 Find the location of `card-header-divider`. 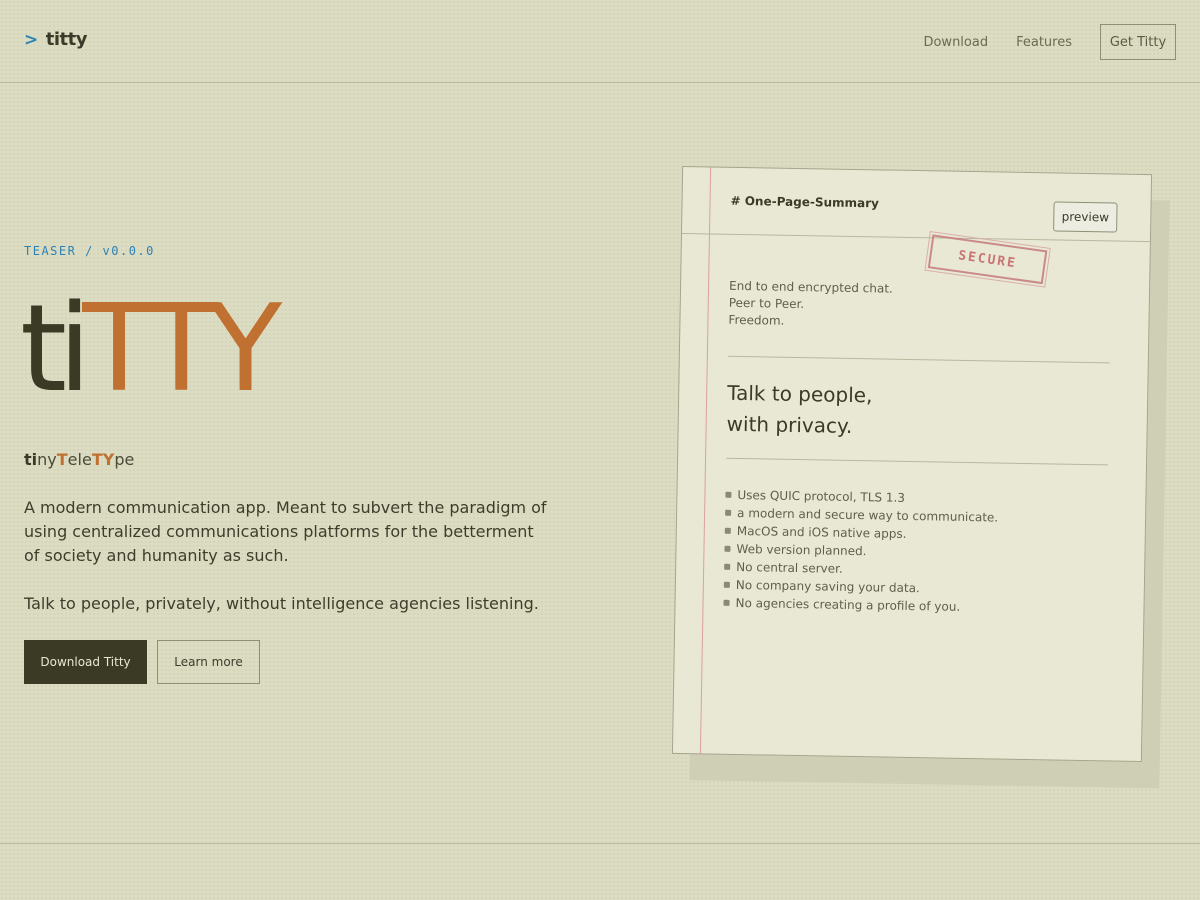

card-header-divider is located at coordinates (915, 237).